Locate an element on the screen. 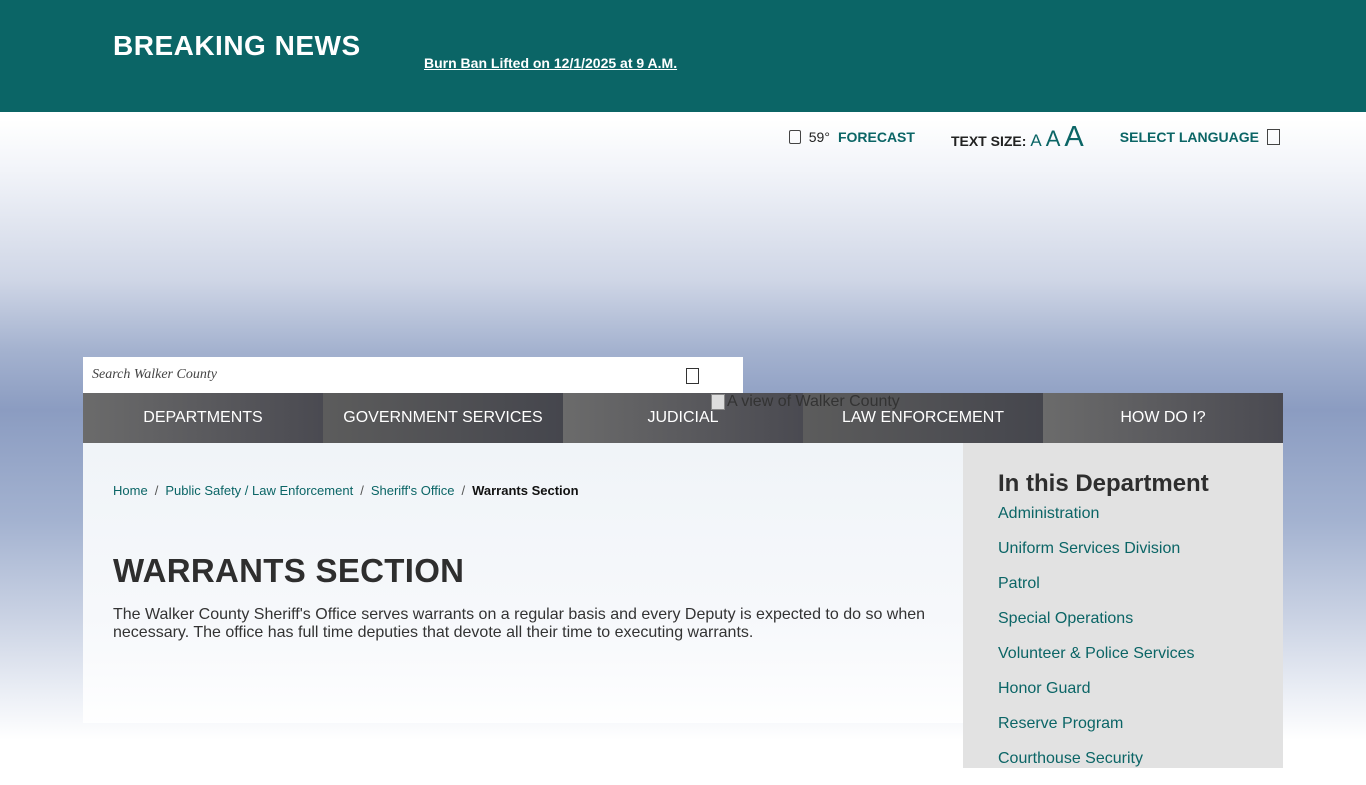 This screenshot has width=1366, height=785. nav-item-departments: DEPARTMENTS is located at coordinates (203, 418).